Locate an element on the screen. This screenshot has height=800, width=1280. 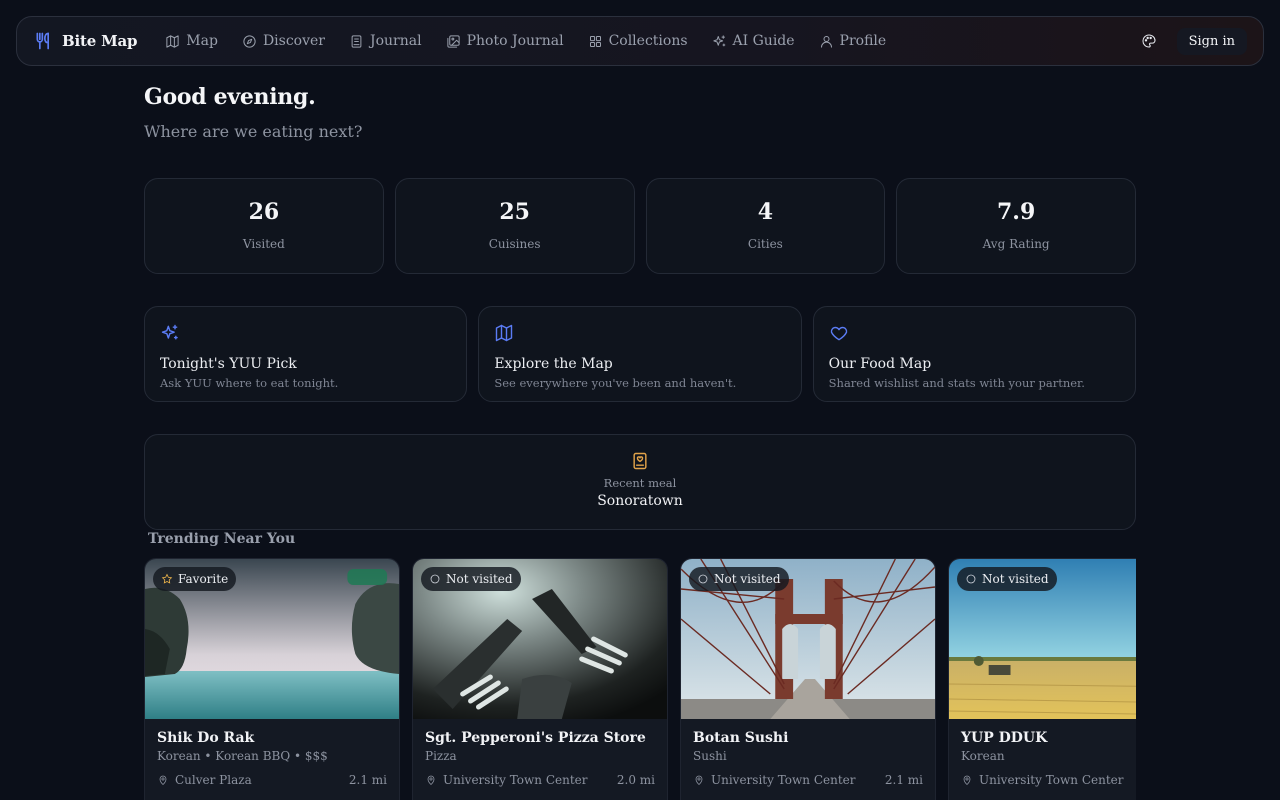
stat-label: Cities is located at coordinates (765, 244).